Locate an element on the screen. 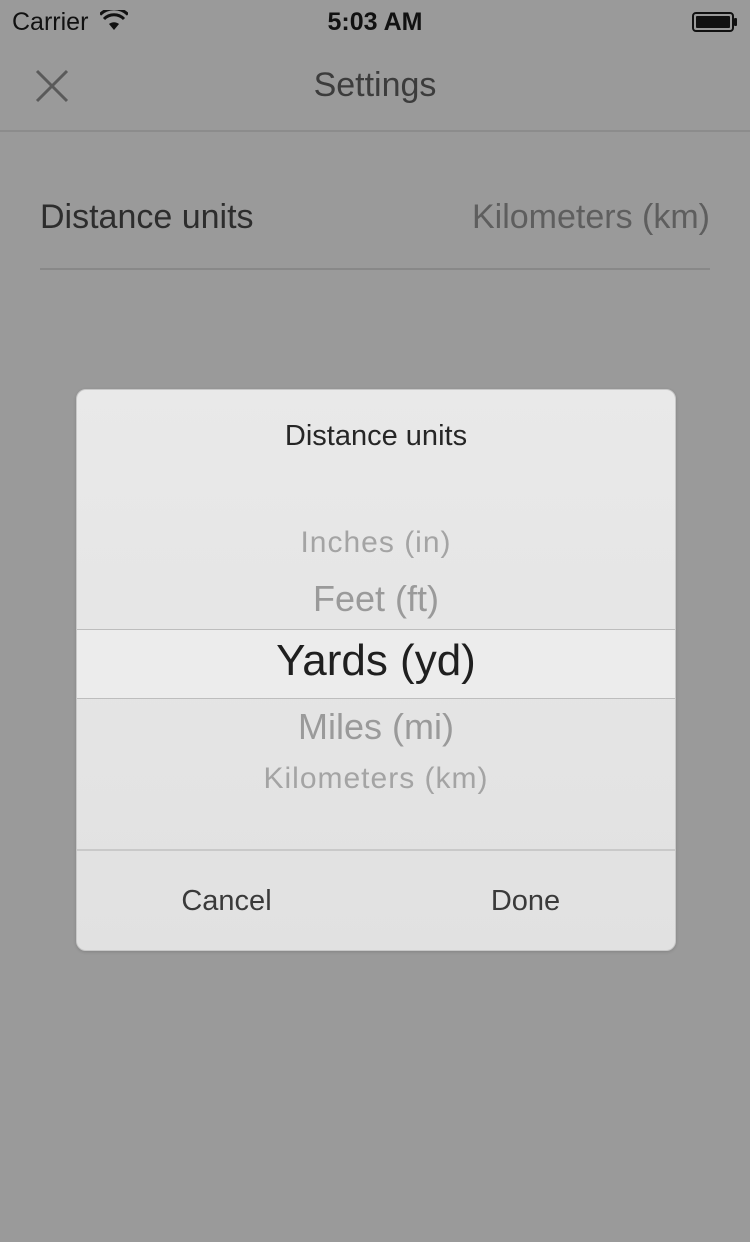  status-time: 5:03 AM is located at coordinates (375, 22).